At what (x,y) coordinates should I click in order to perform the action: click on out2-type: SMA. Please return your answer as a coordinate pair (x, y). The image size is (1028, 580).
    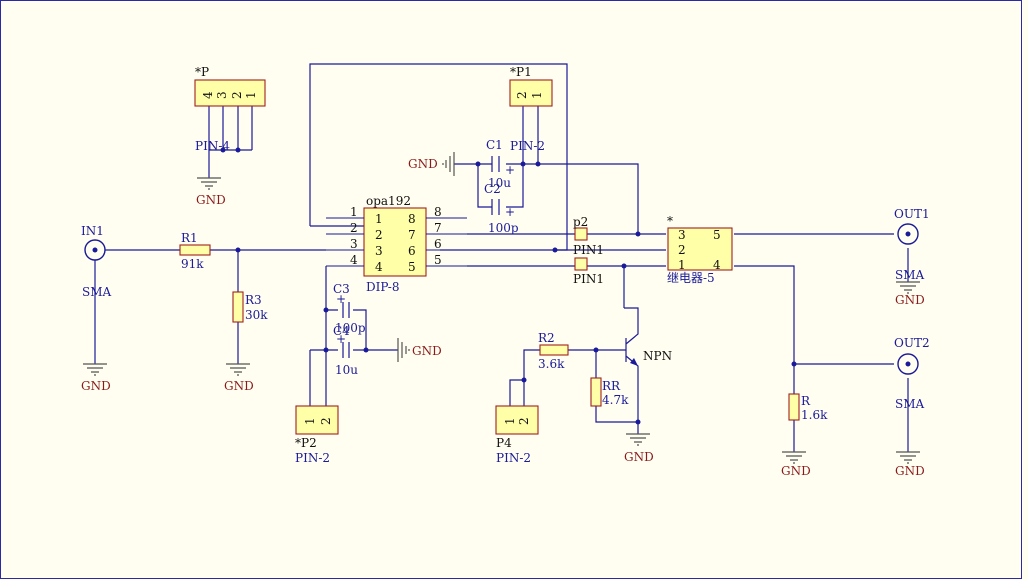
    Looking at the image, I should click on (910, 404).